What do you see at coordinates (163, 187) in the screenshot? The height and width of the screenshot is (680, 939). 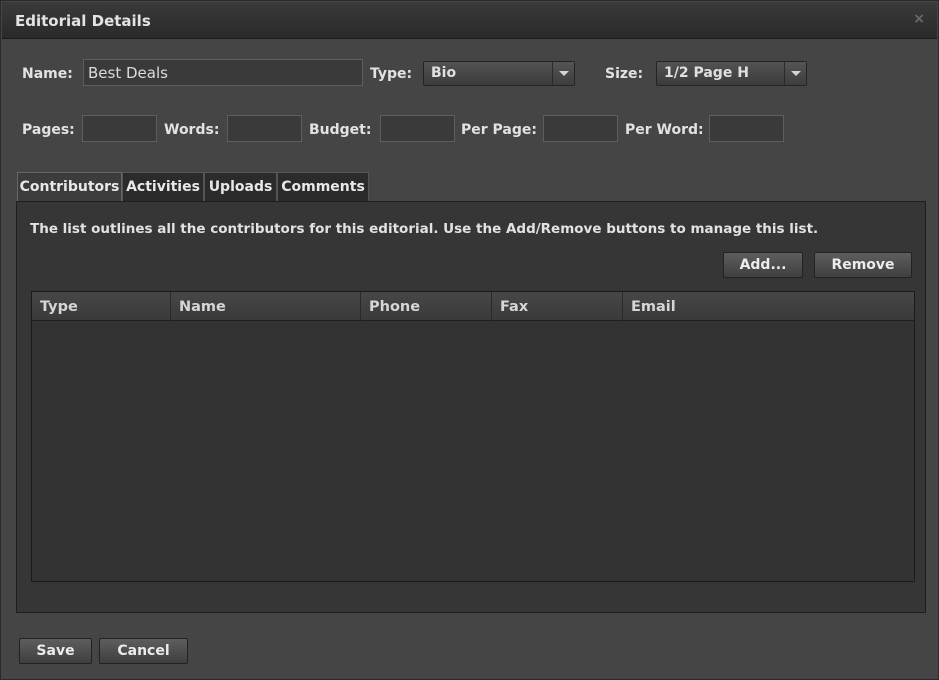 I see `tab-activities: Activities` at bounding box center [163, 187].